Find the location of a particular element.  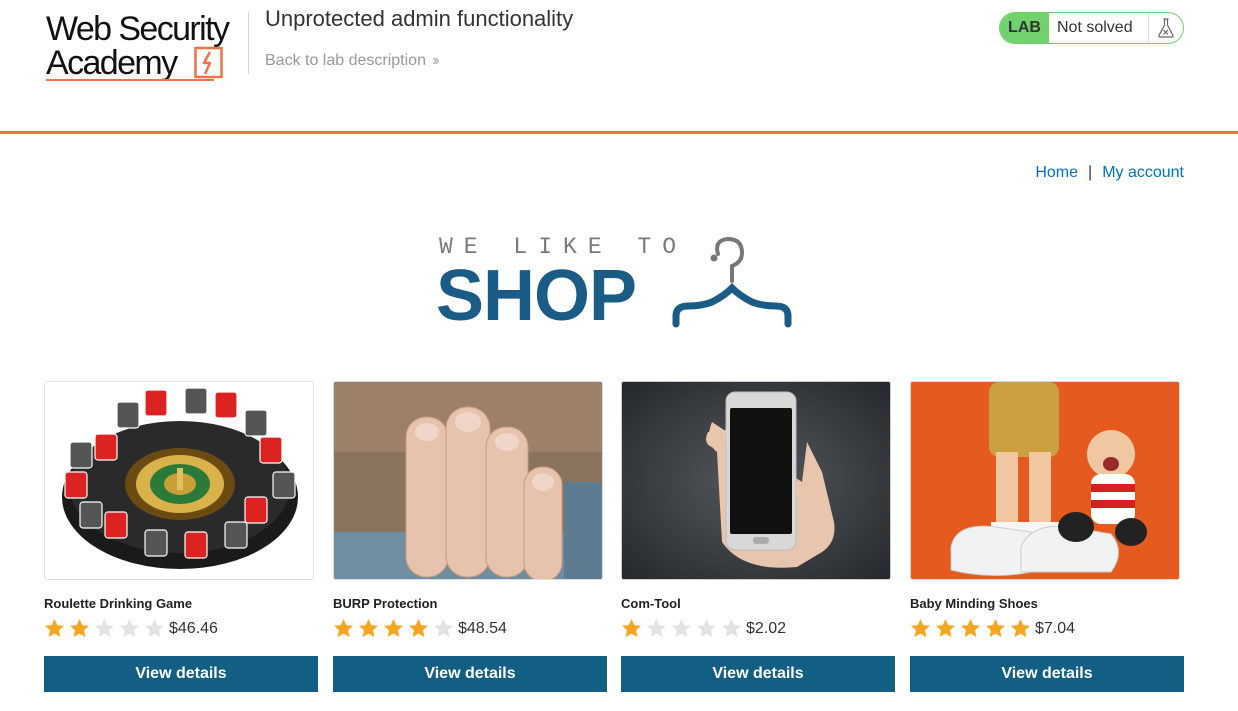

lab-status-widget: LAB Not solved is located at coordinates (1091, 28).